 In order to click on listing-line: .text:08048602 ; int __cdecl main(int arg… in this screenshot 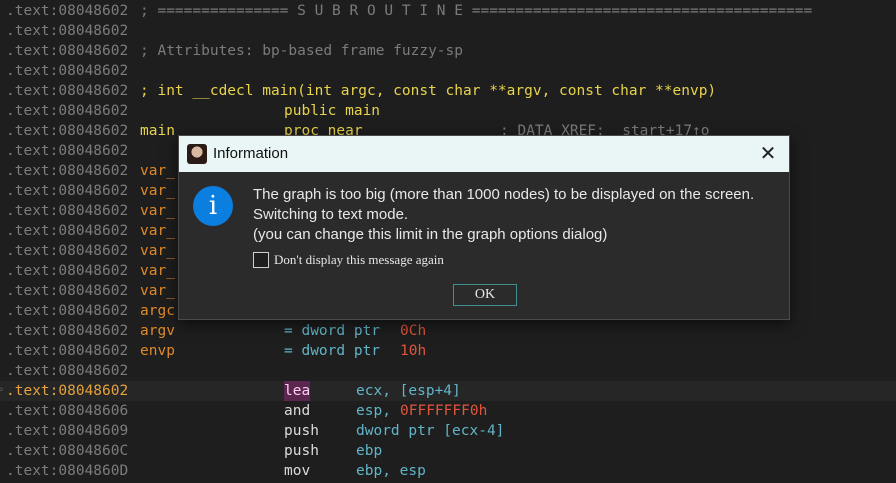, I will do `click(448, 91)`.